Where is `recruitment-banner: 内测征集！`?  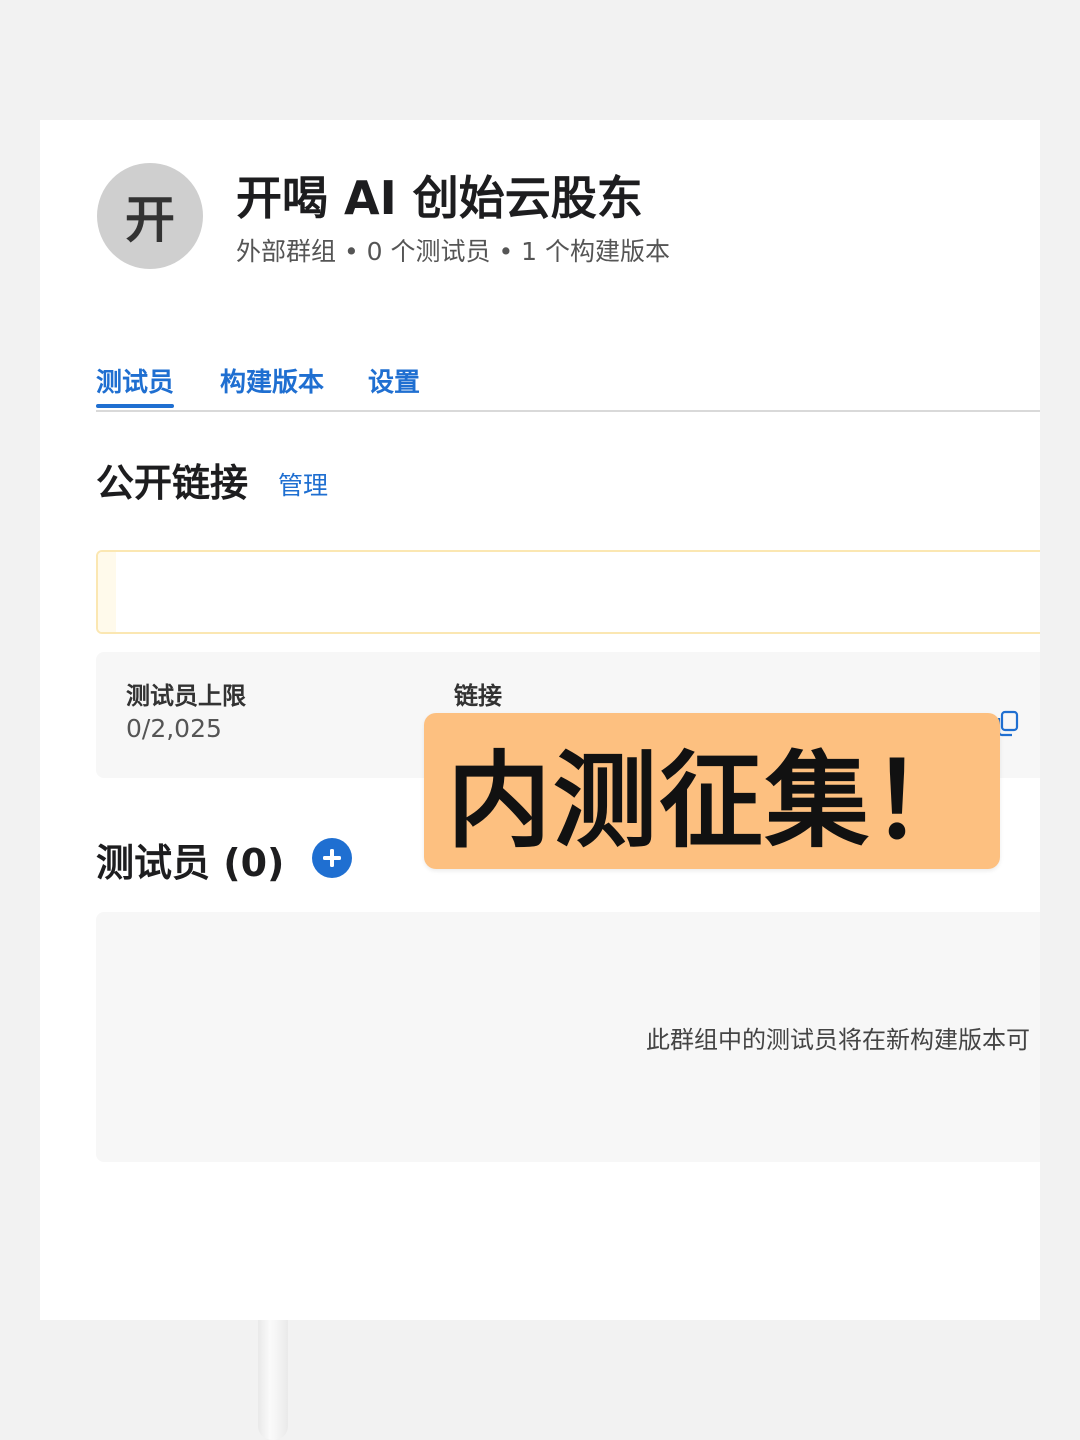 recruitment-banner: 内测征集！ is located at coordinates (712, 791).